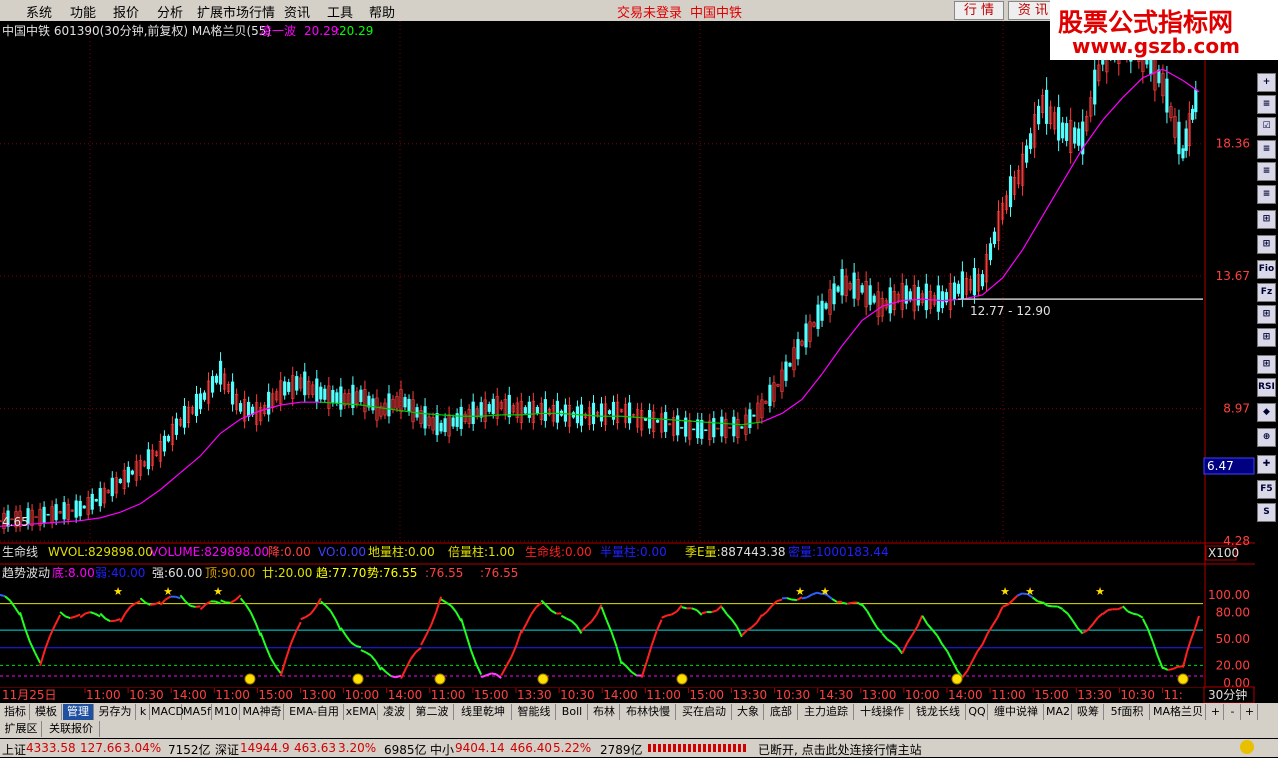 The image size is (1278, 758). What do you see at coordinates (226, 712) in the screenshot?
I see `tab-7: M10` at bounding box center [226, 712].